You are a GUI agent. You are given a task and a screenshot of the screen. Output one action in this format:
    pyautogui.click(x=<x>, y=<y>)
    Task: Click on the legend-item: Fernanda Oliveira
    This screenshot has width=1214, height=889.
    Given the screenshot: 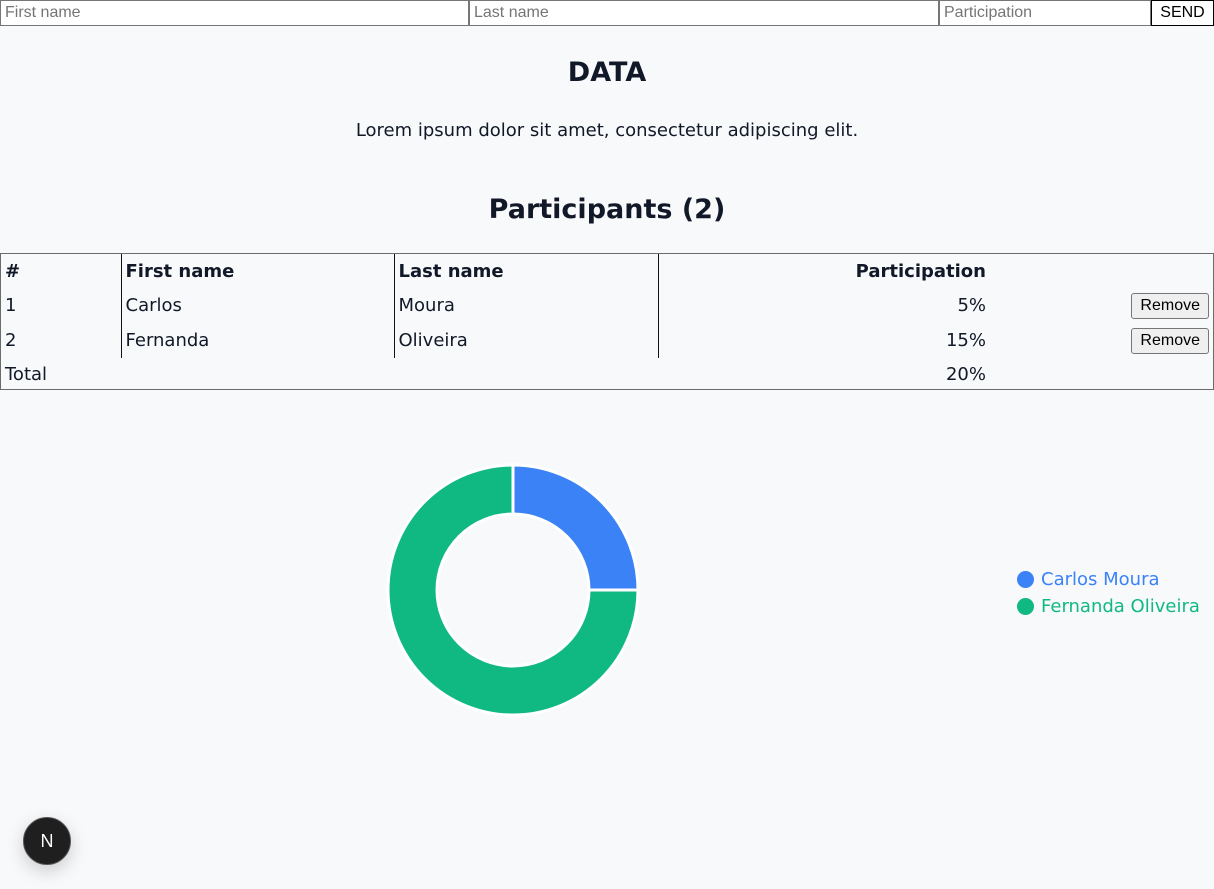 What is the action you would take?
    pyautogui.click(x=1108, y=606)
    